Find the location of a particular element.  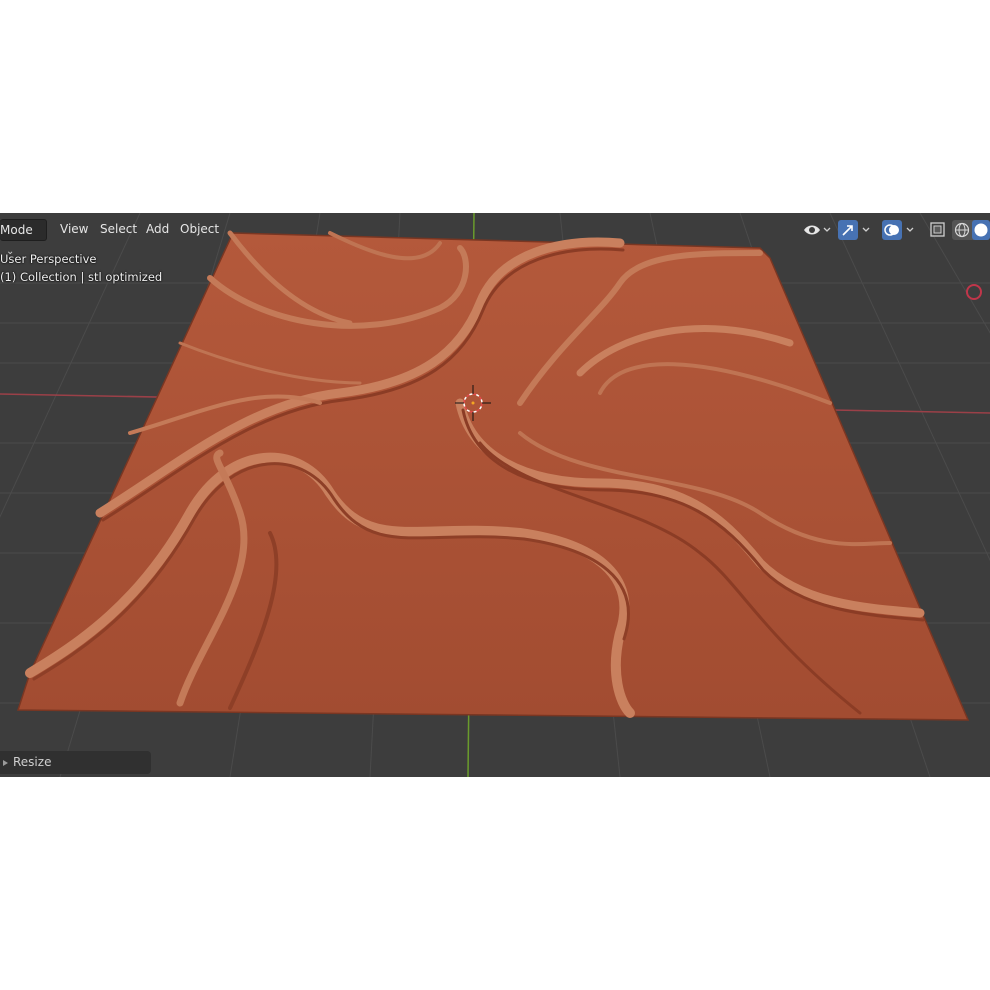

resize-label: Resize is located at coordinates (32, 762).